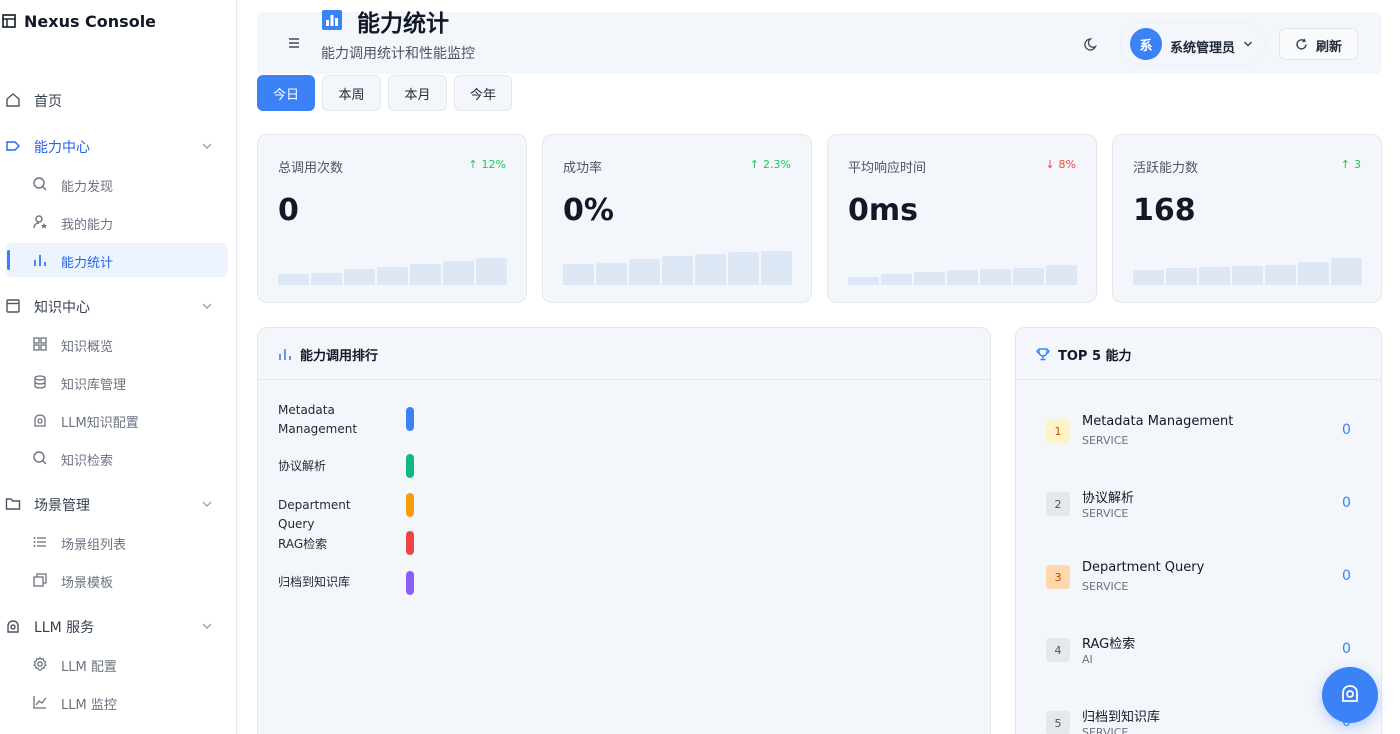 This screenshot has height=734, width=1400. Describe the element at coordinates (417, 93) in the screenshot. I see `tab-month: 本月` at that location.